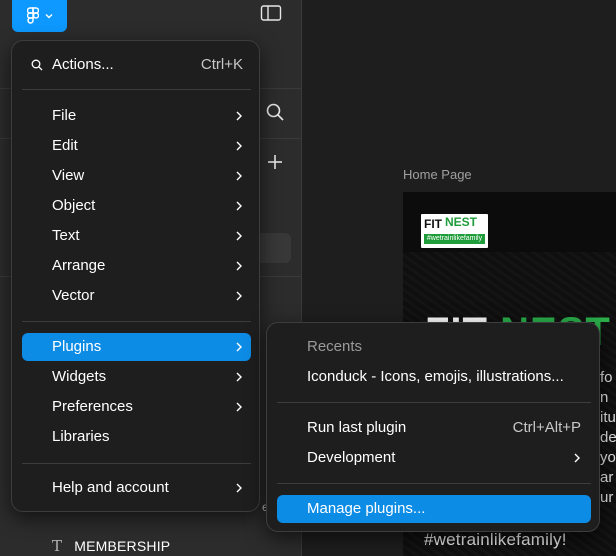 The height and width of the screenshot is (556, 616). Describe the element at coordinates (461, 222) in the screenshot. I see `logo-word-nest: NEST` at that location.